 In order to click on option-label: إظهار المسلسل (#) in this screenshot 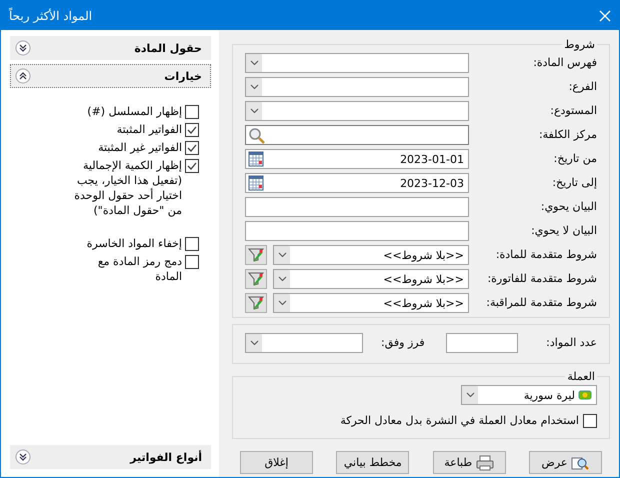, I will do `click(134, 111)`.